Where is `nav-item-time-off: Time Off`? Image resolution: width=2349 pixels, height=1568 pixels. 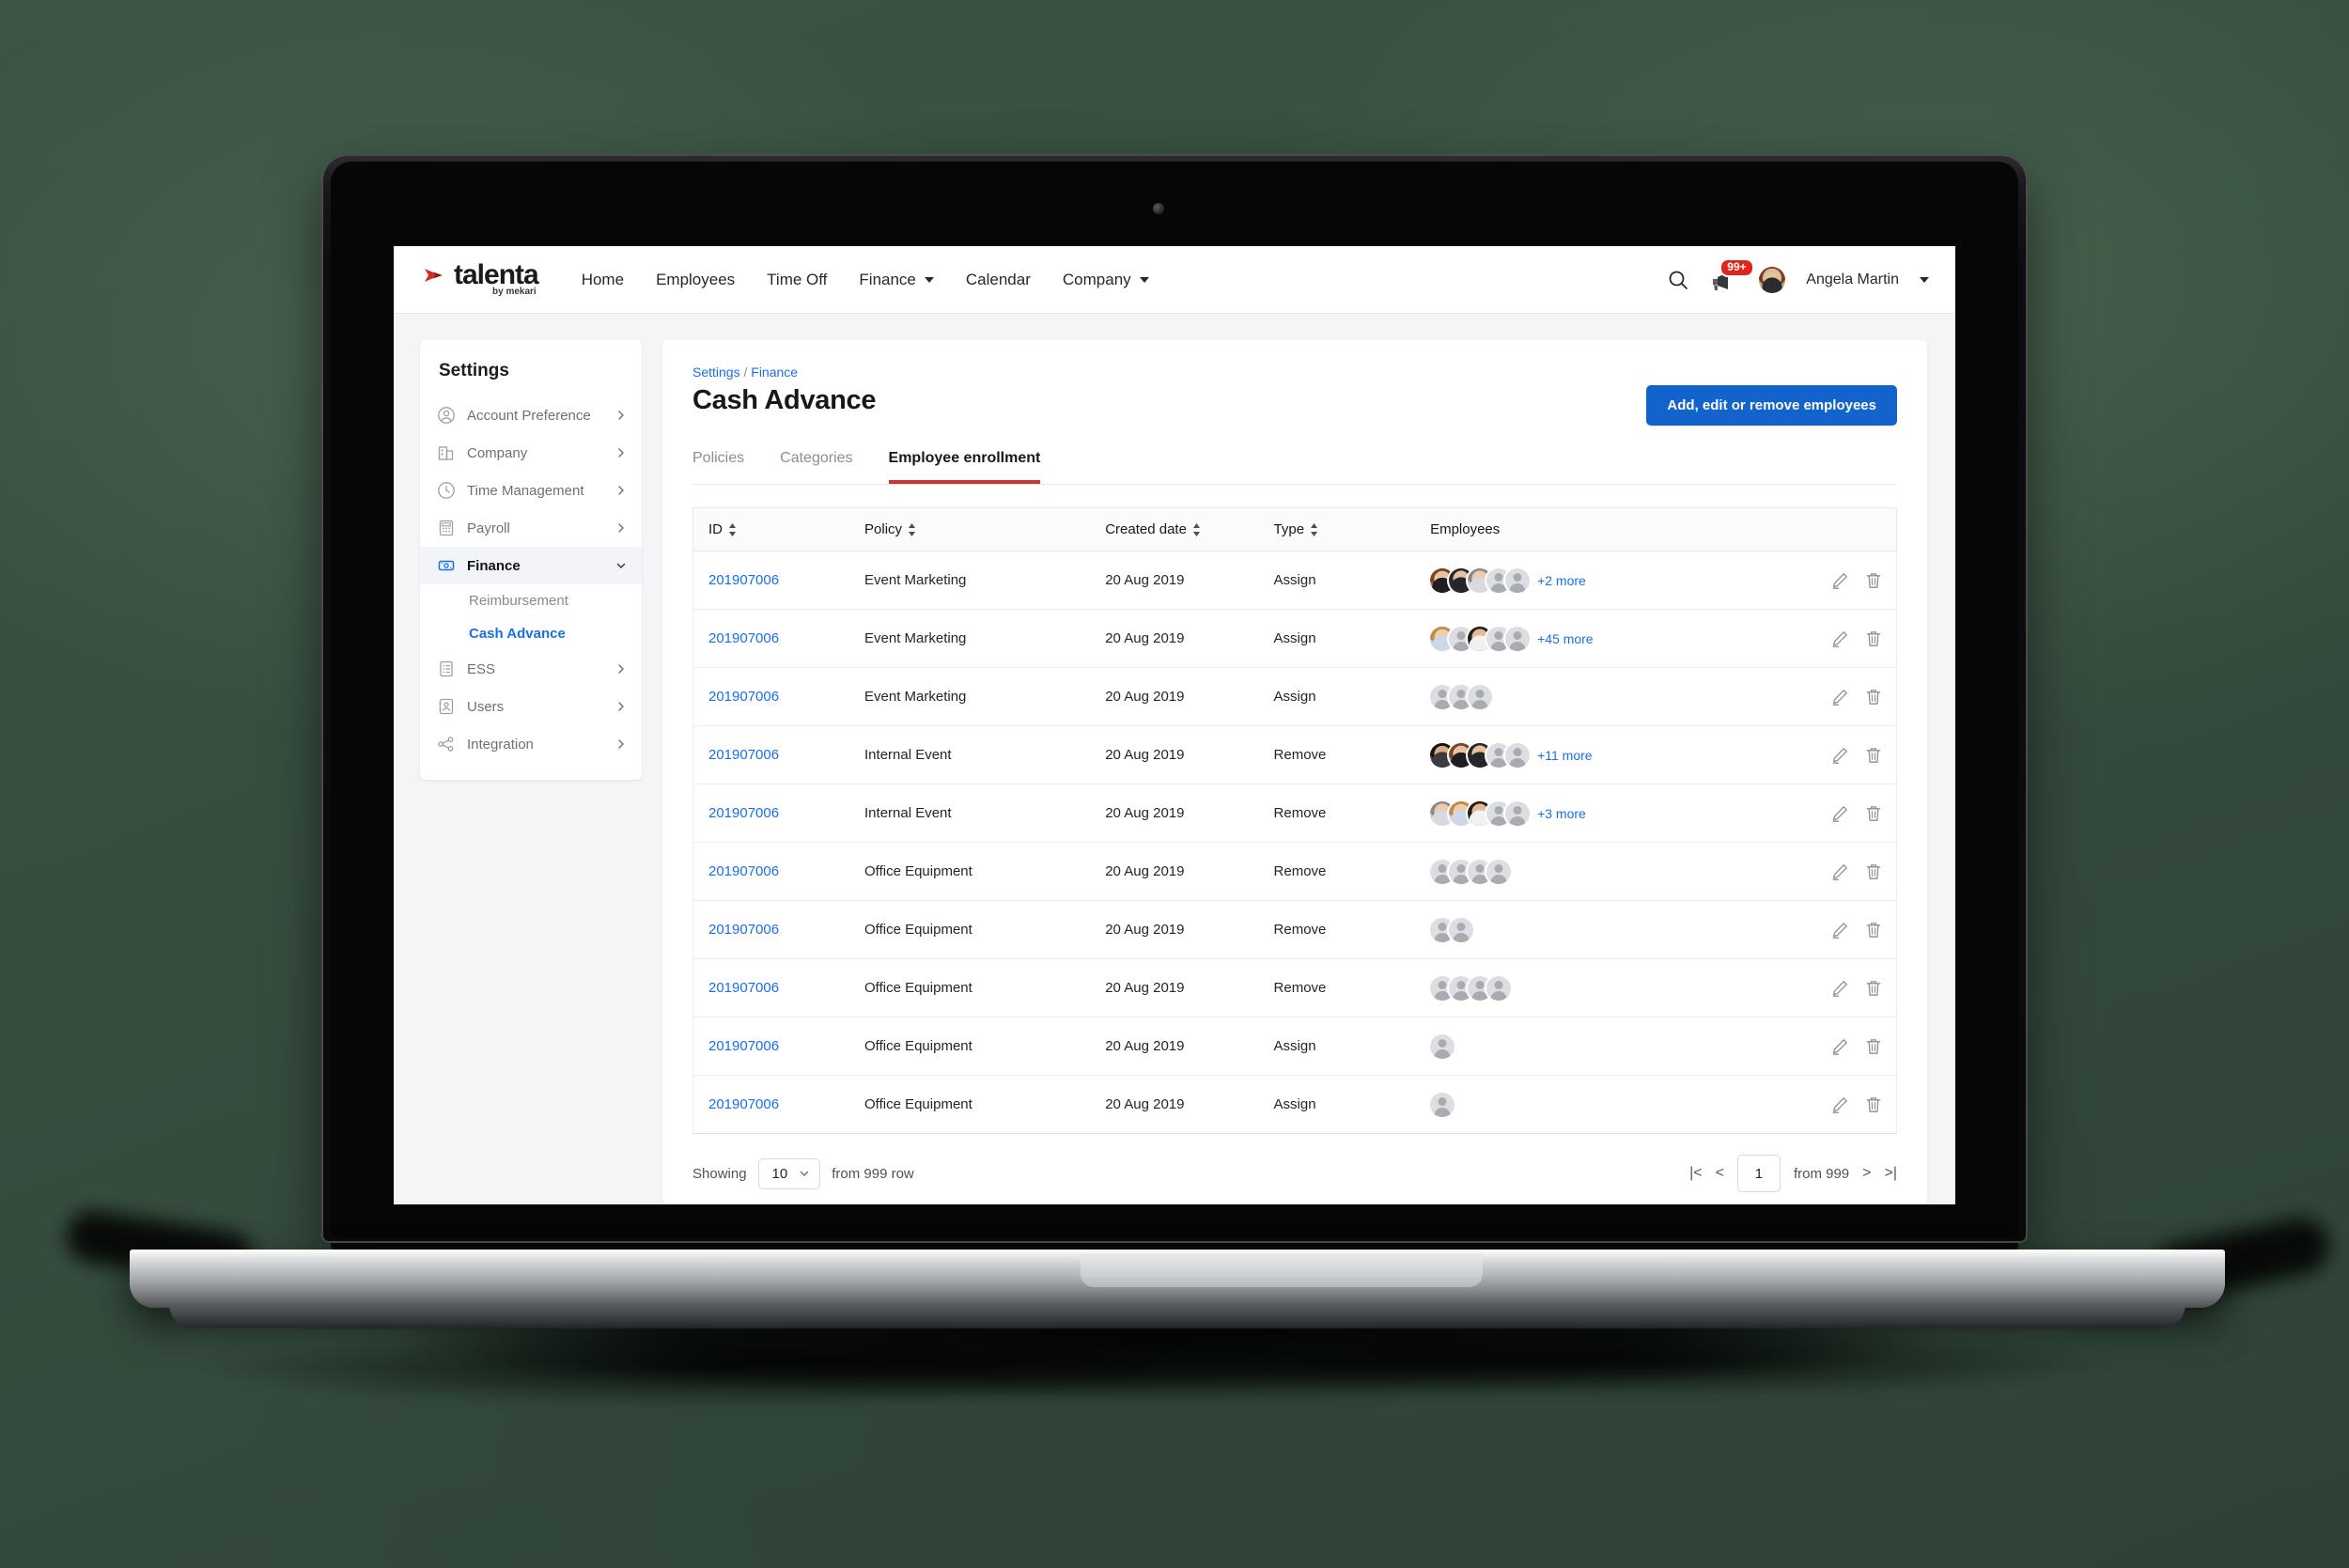 nav-item-time-off: Time Off is located at coordinates (797, 280).